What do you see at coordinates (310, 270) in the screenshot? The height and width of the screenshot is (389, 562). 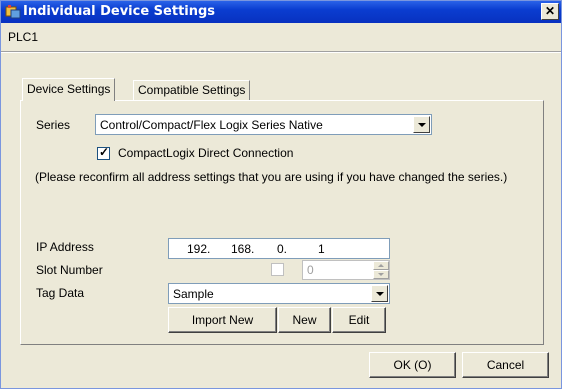 I see `slot-number-value: 0` at bounding box center [310, 270].